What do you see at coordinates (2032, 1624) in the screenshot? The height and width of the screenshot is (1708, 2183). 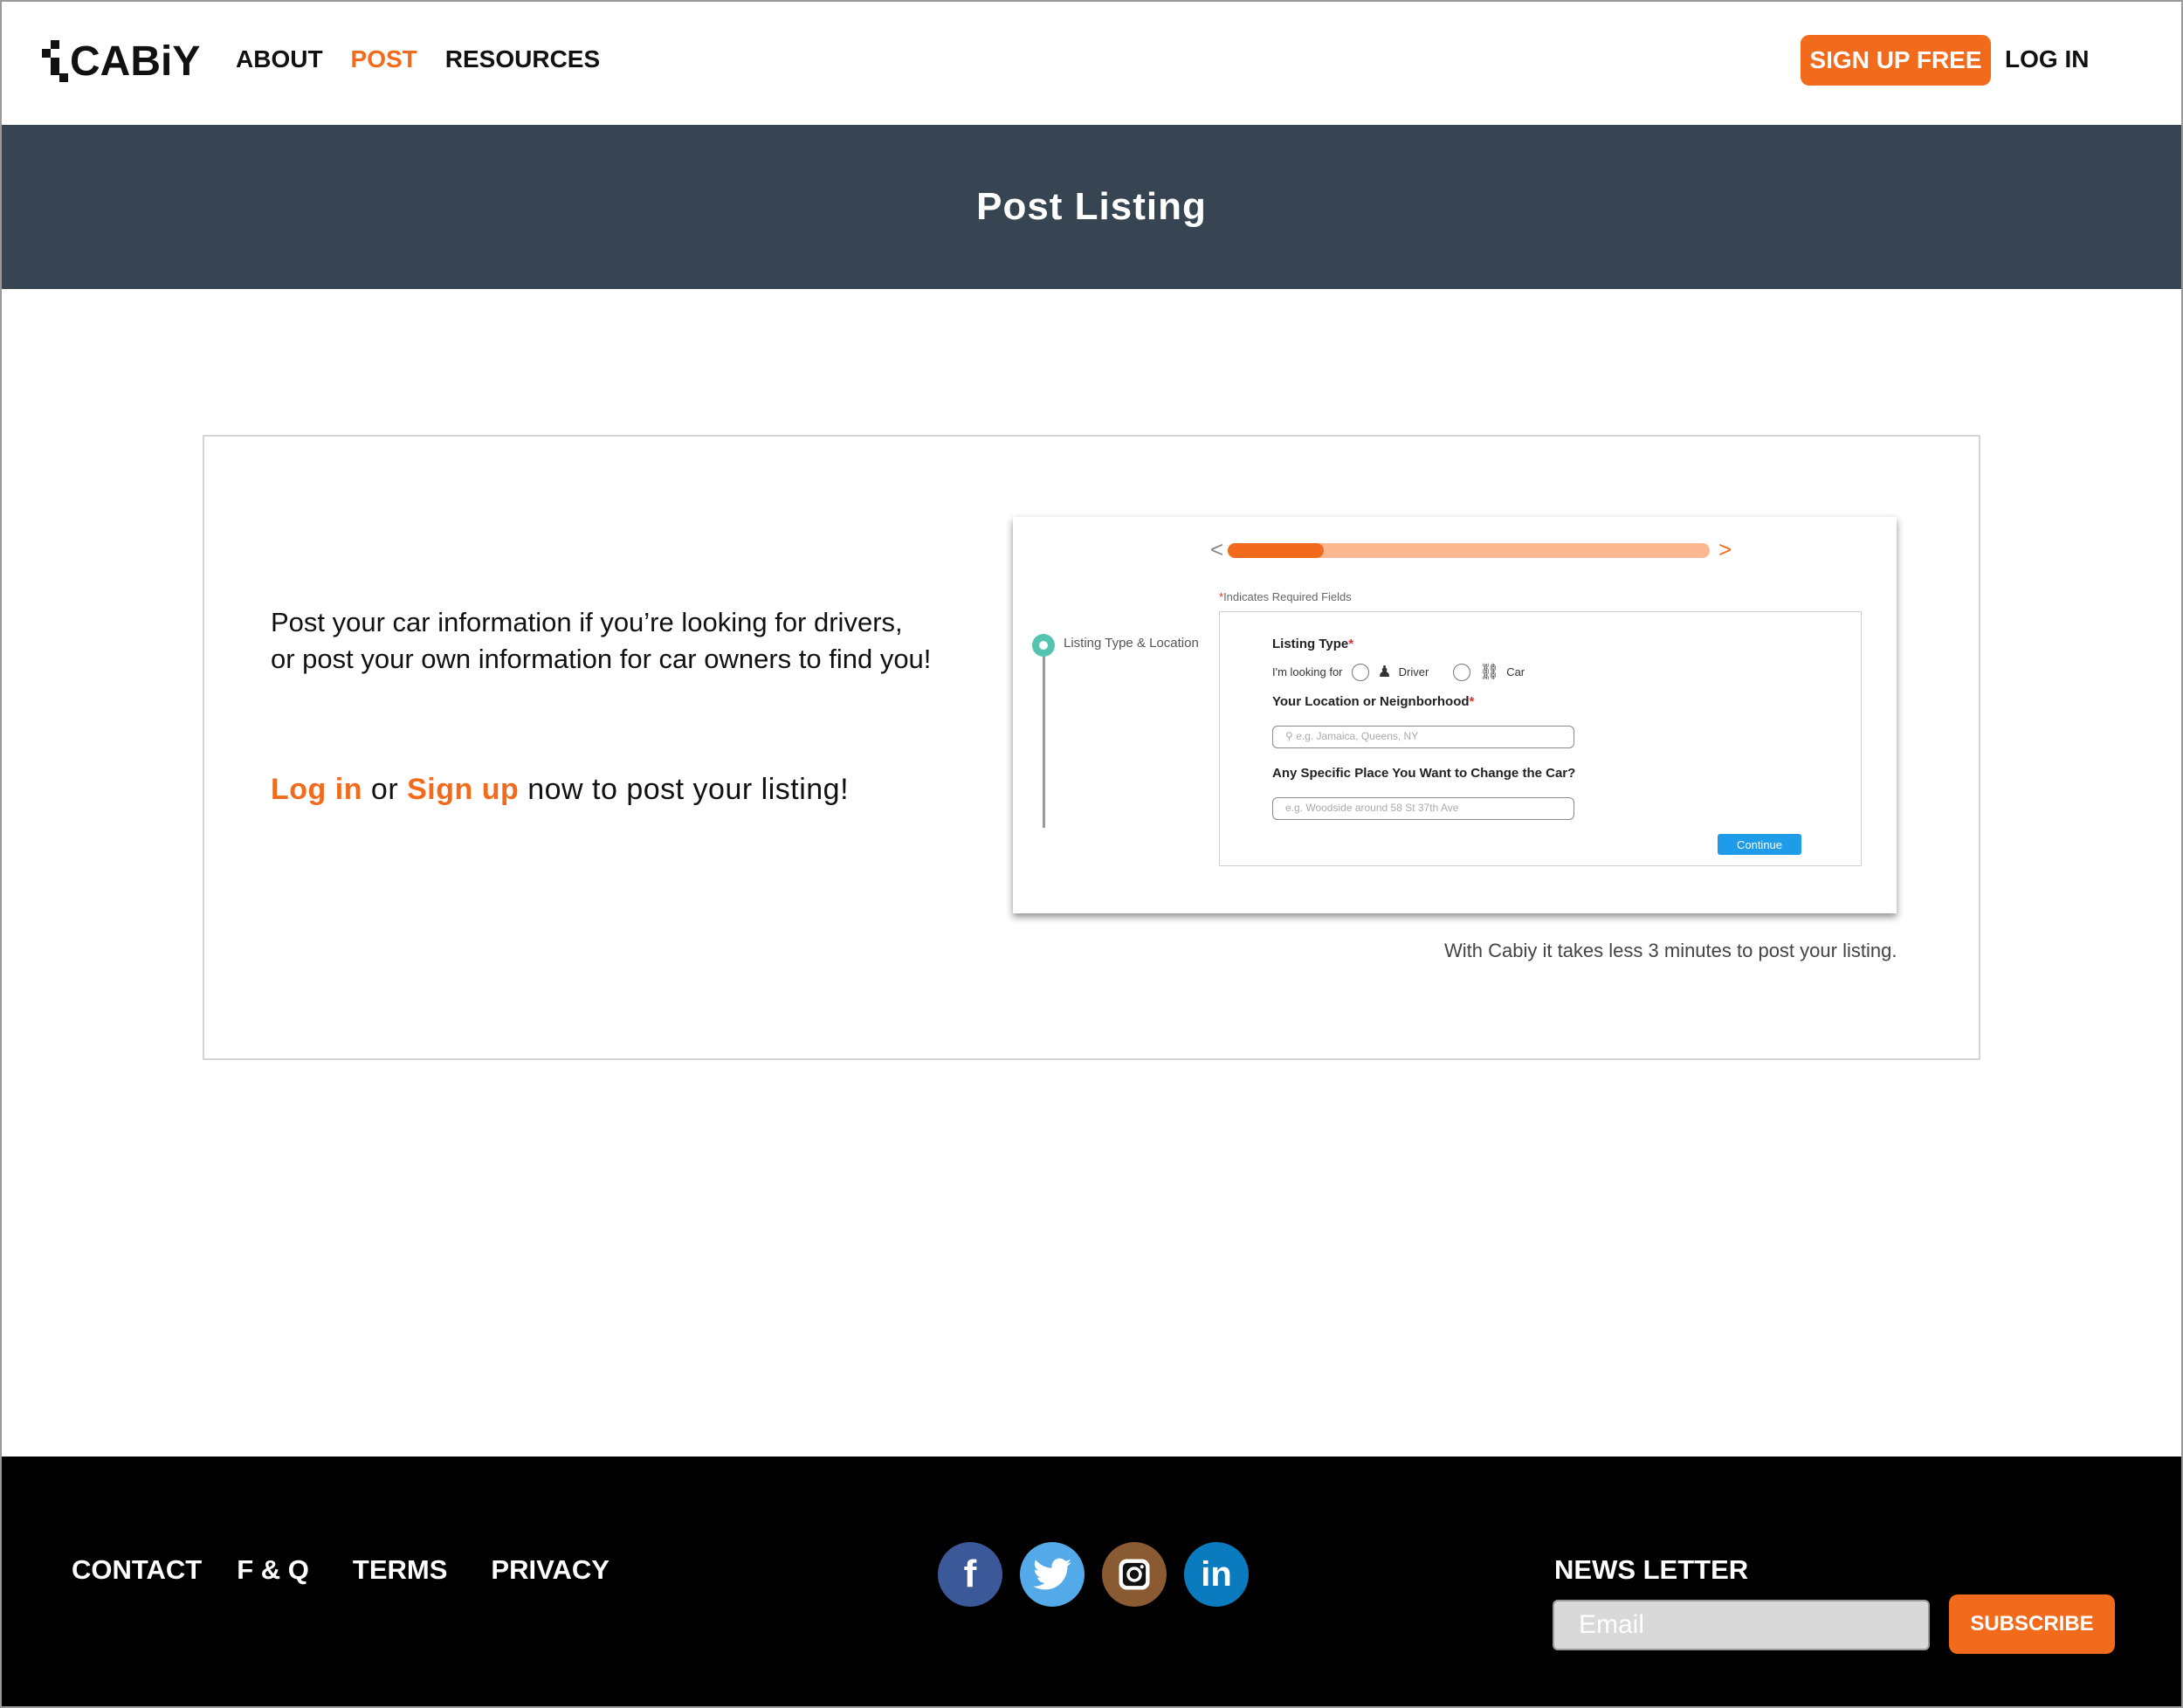 I see `subscribe-button: SUBSCRIBE` at bounding box center [2032, 1624].